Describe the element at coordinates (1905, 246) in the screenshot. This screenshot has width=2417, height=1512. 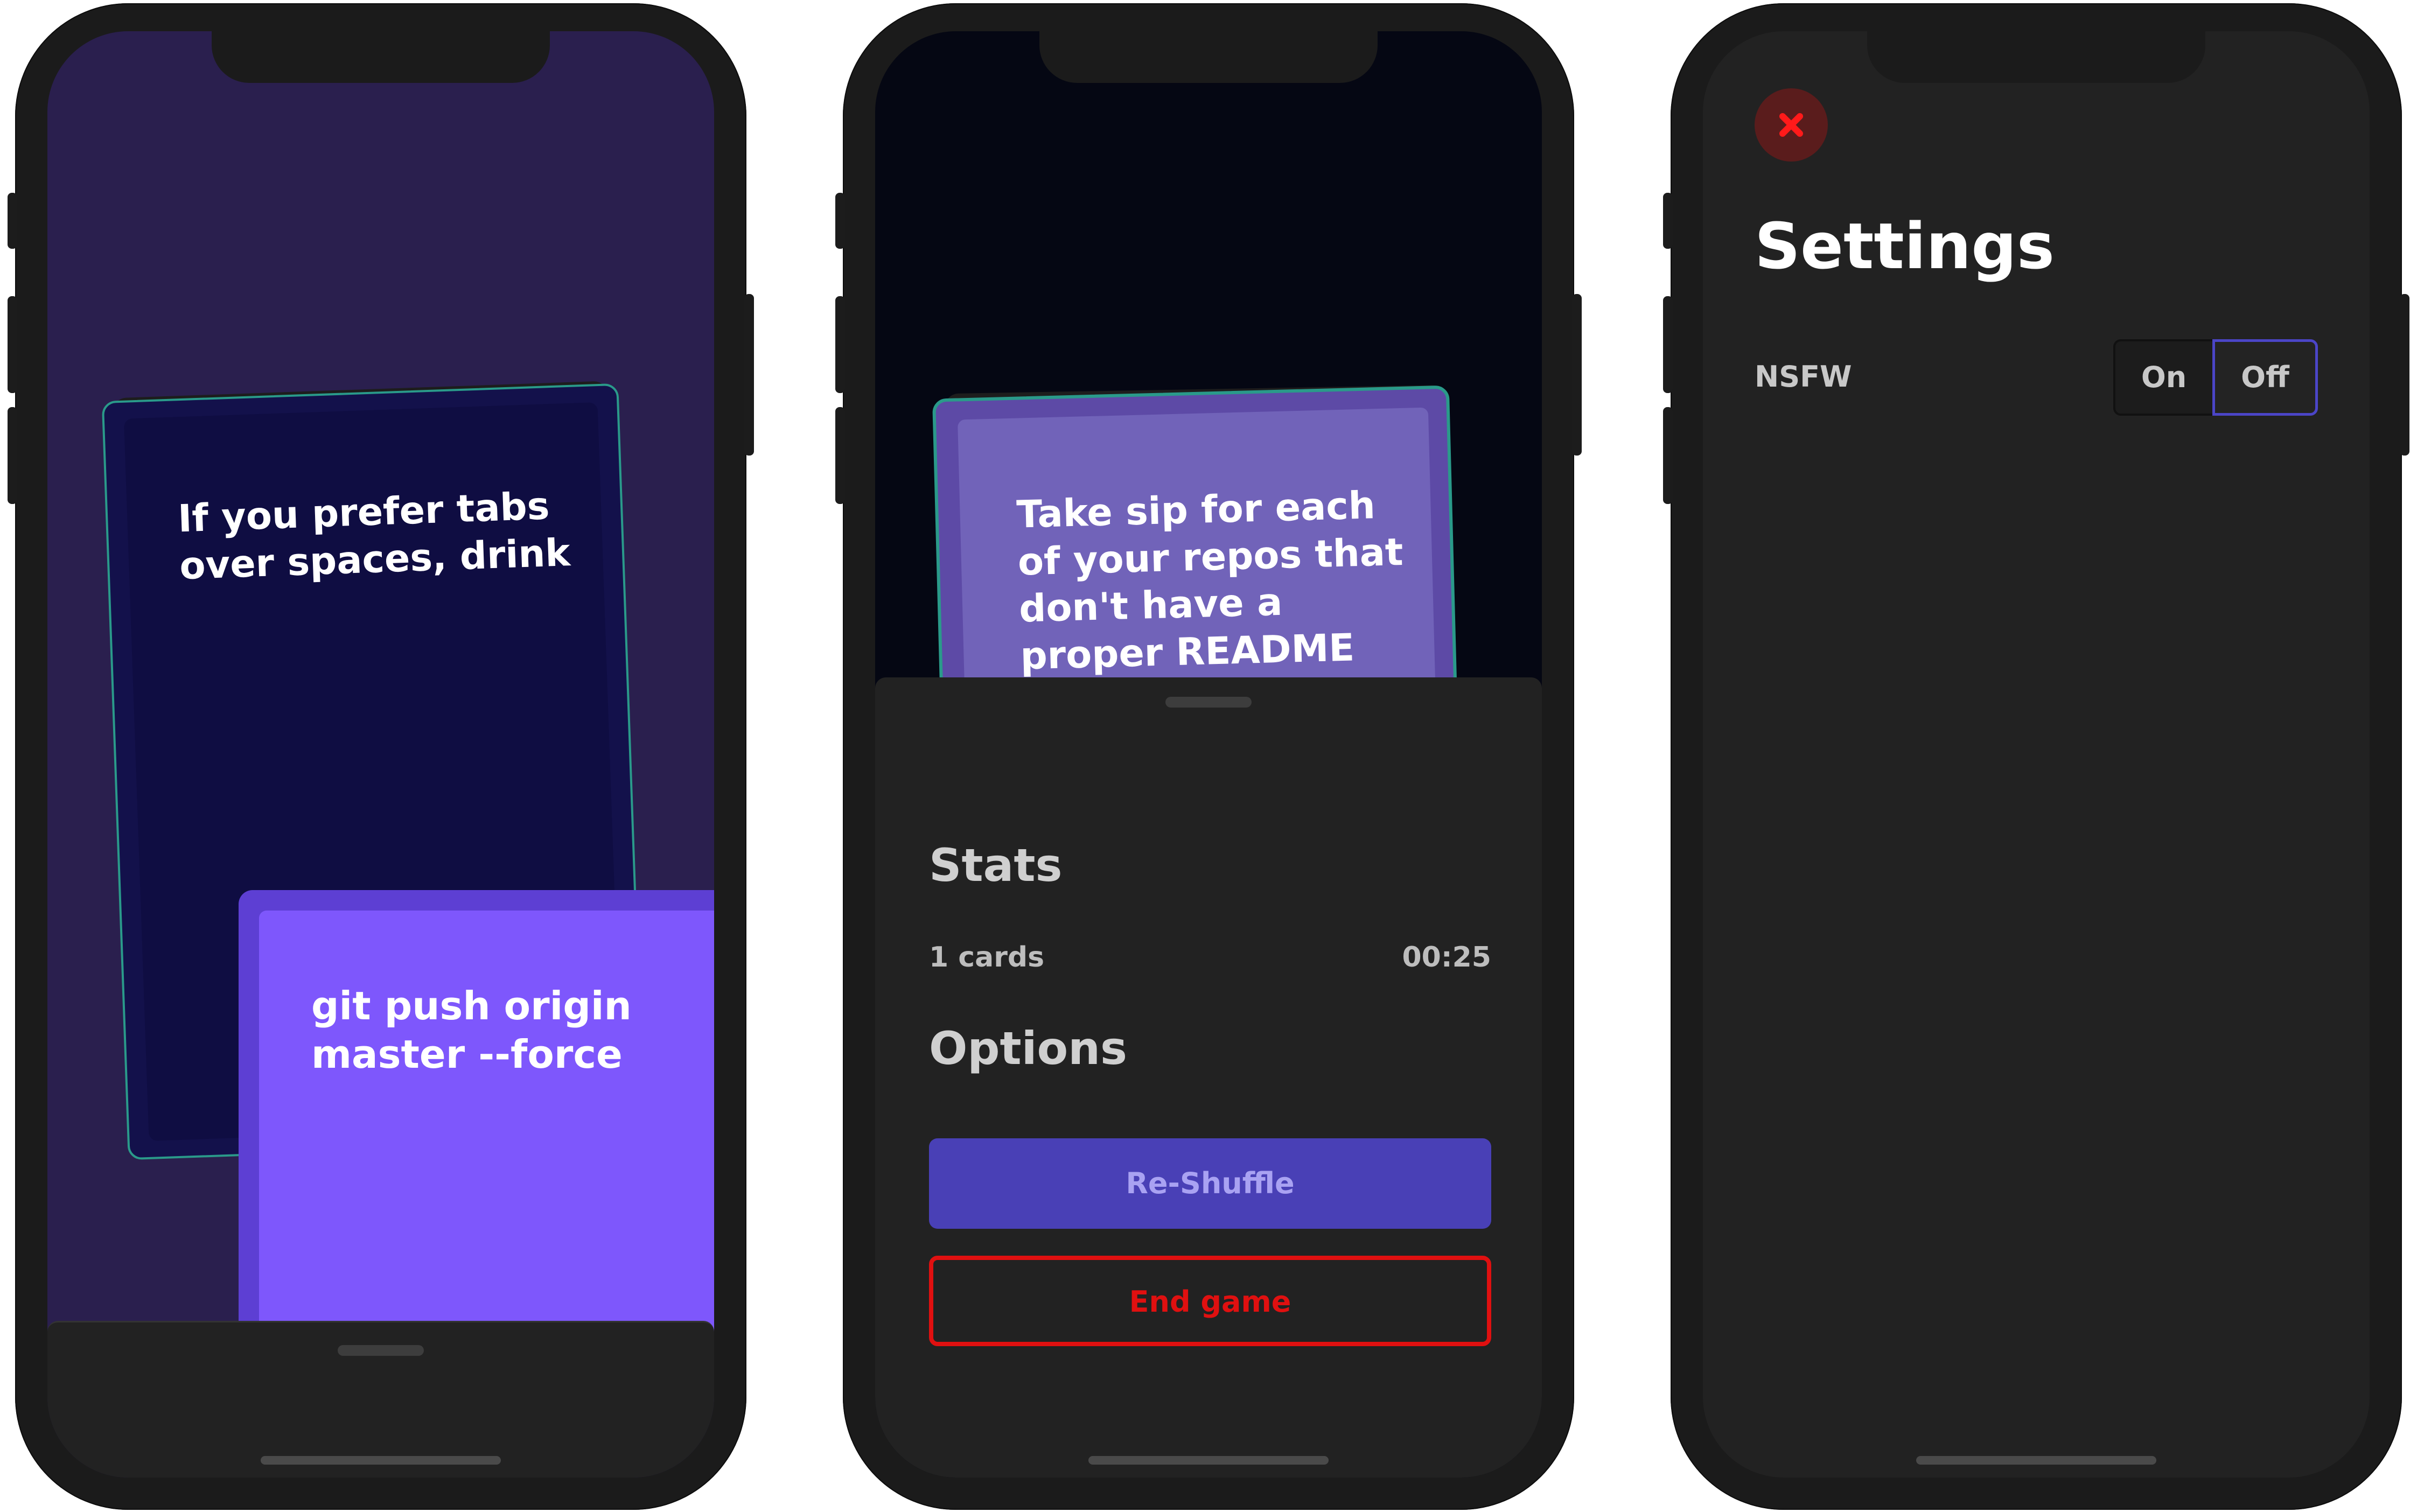
I see `settings-title: Settings` at that location.